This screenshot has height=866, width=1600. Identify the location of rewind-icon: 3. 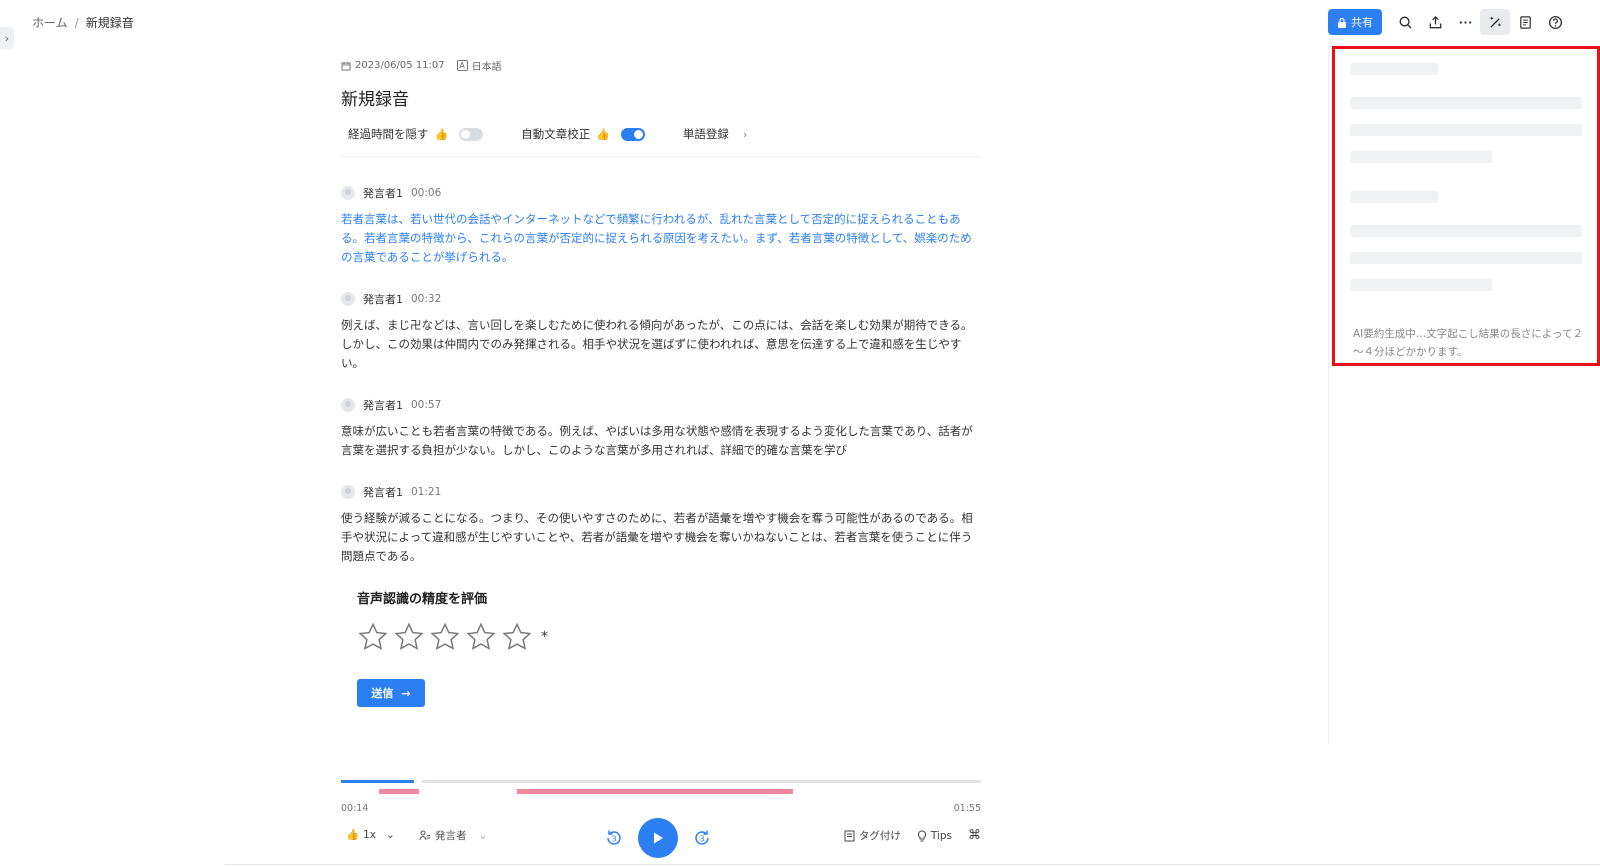
(614, 837).